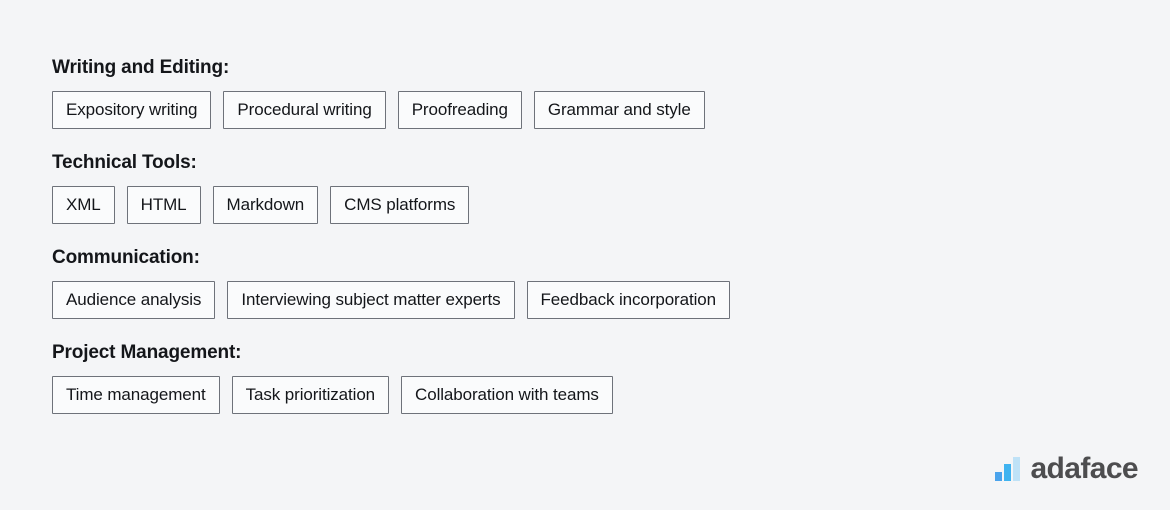 The height and width of the screenshot is (510, 1170). Describe the element at coordinates (310, 394) in the screenshot. I see `skill-tag: Task prioritization` at that location.